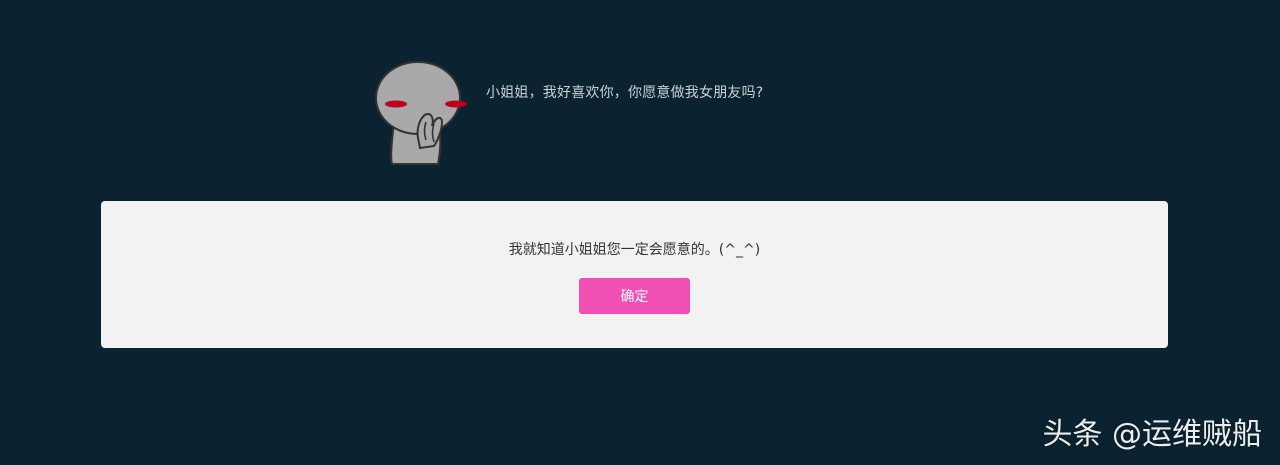 The height and width of the screenshot is (465, 1280). I want to click on watermark: 头条 @运维贼船, so click(1152, 434).